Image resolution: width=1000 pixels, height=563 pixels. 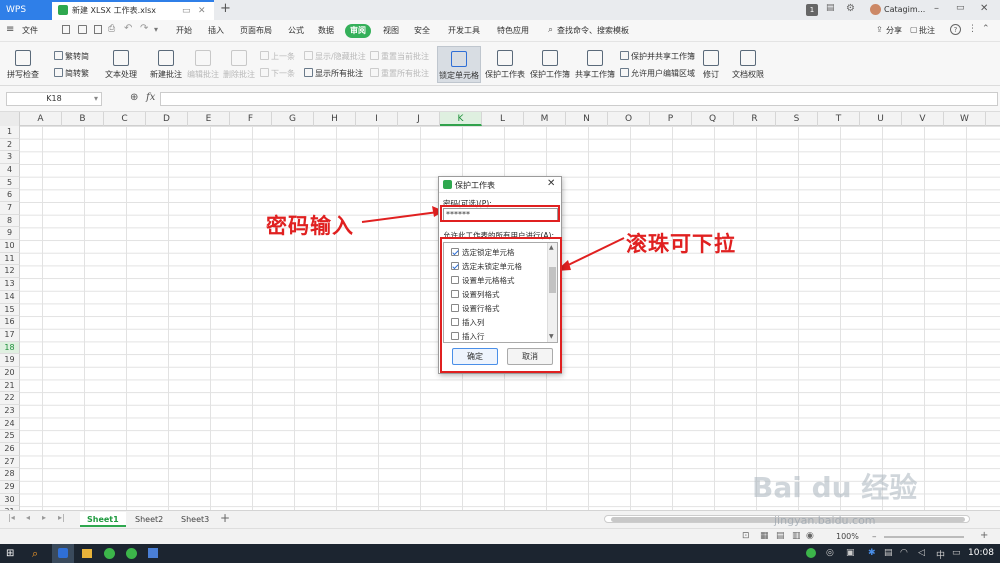 I want to click on dialog-title: 保护工作表, so click(x=475, y=185).